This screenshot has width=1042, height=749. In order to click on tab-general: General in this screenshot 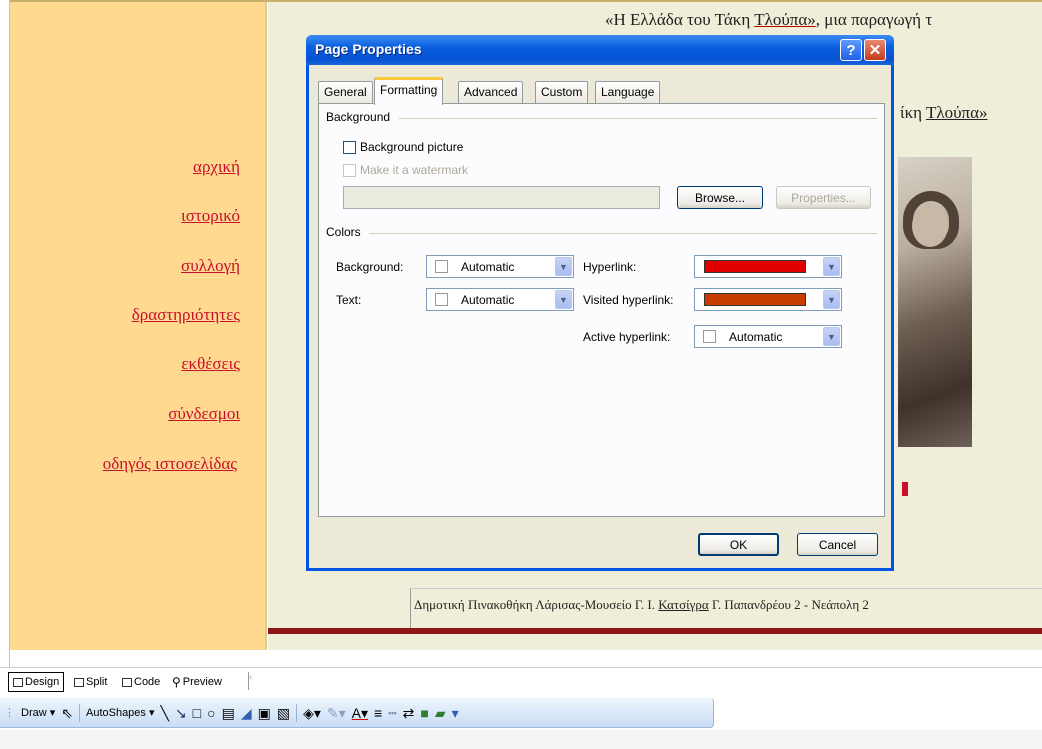, I will do `click(345, 92)`.